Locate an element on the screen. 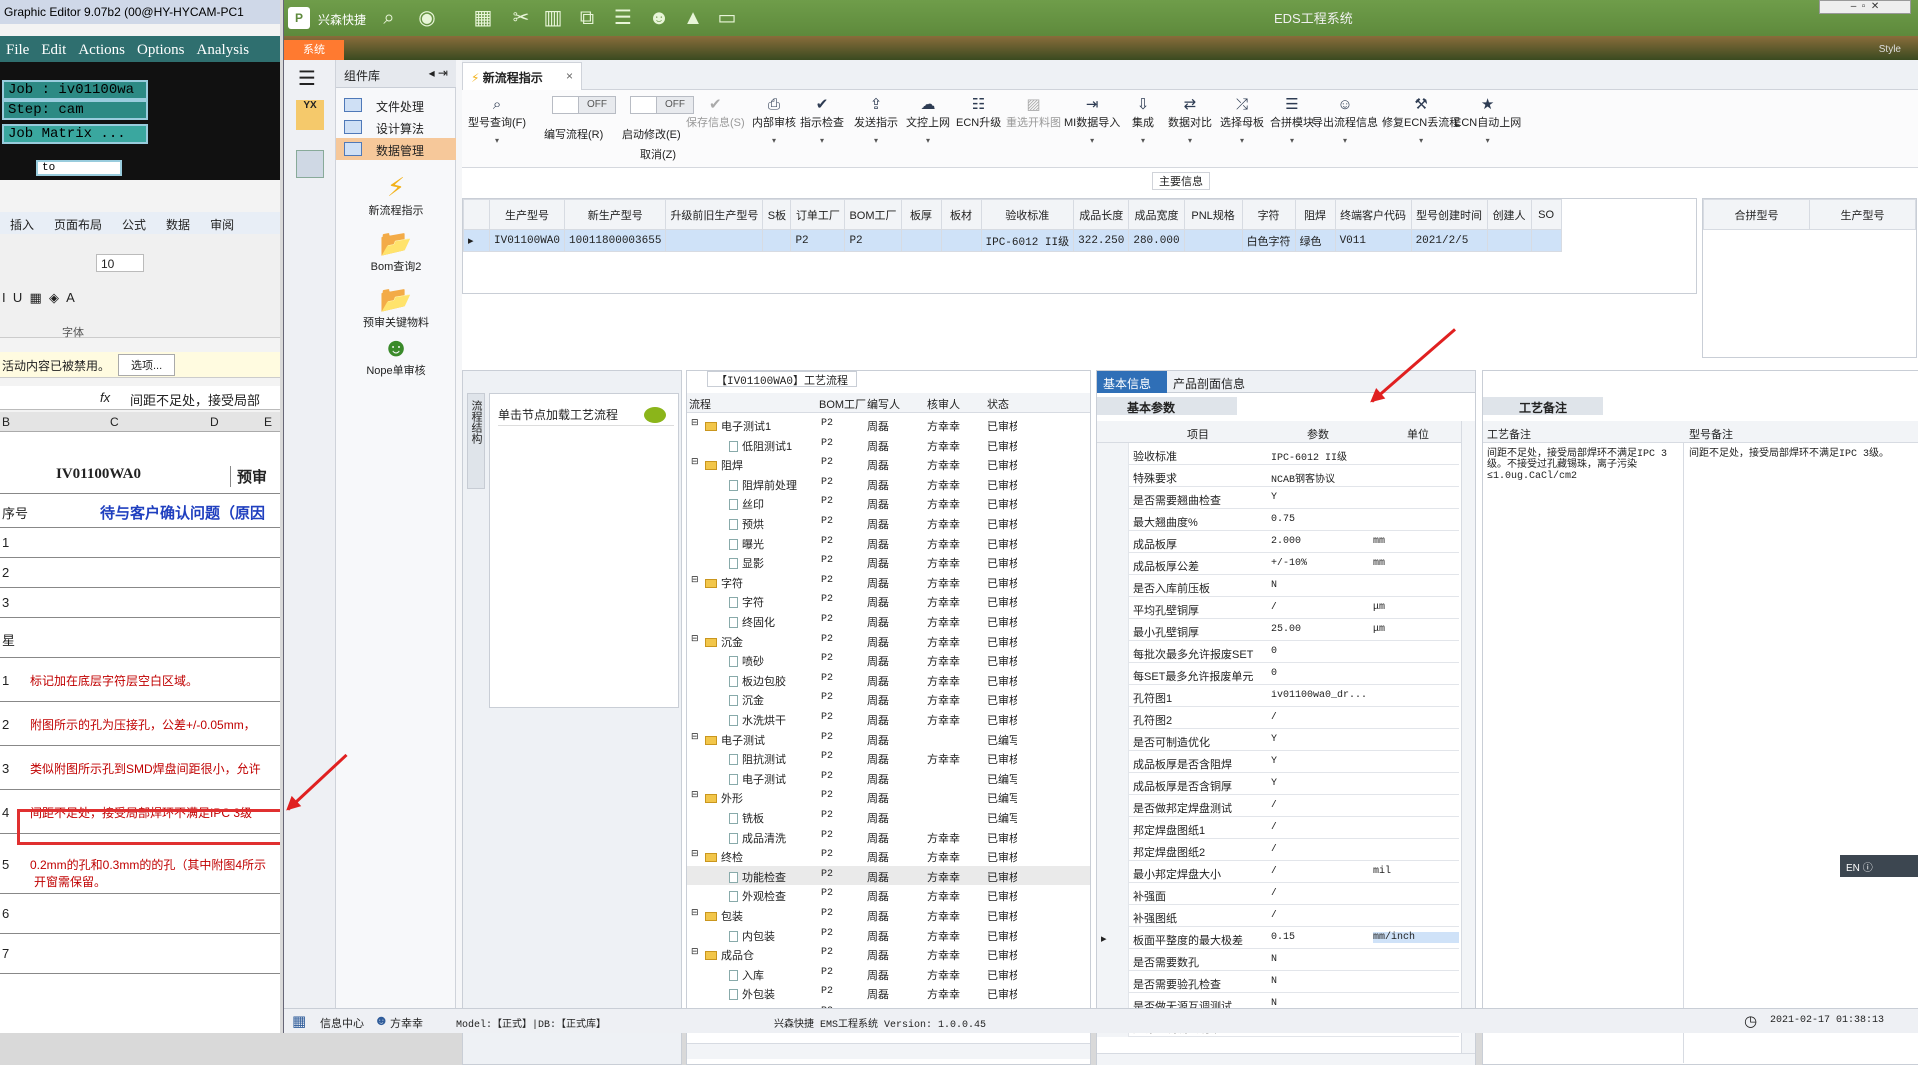  main-col-3: S板 is located at coordinates (777, 214).